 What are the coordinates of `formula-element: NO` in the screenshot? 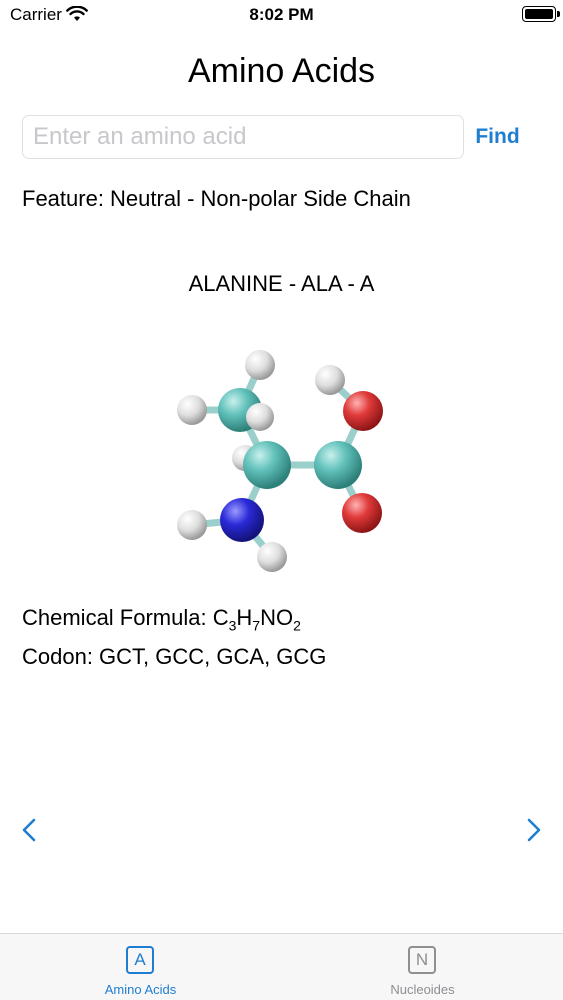 It's located at (277, 617).